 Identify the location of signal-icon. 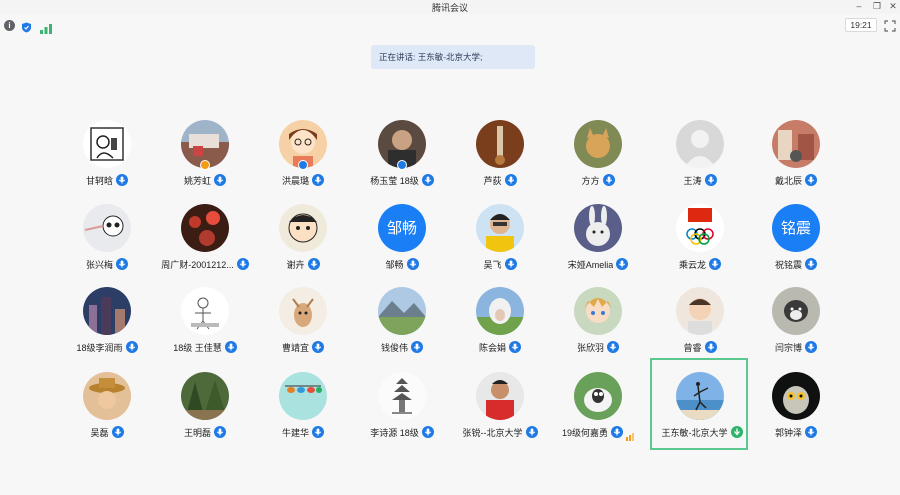
(46, 27).